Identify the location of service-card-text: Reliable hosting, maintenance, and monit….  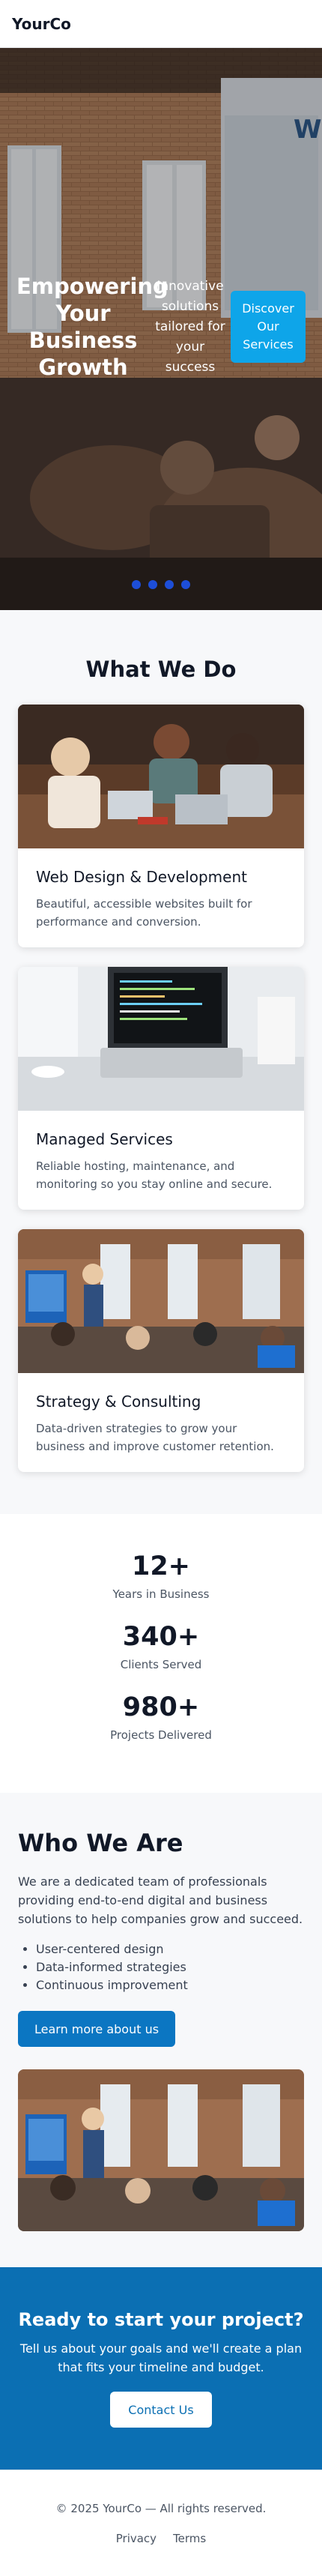
(154, 1175).